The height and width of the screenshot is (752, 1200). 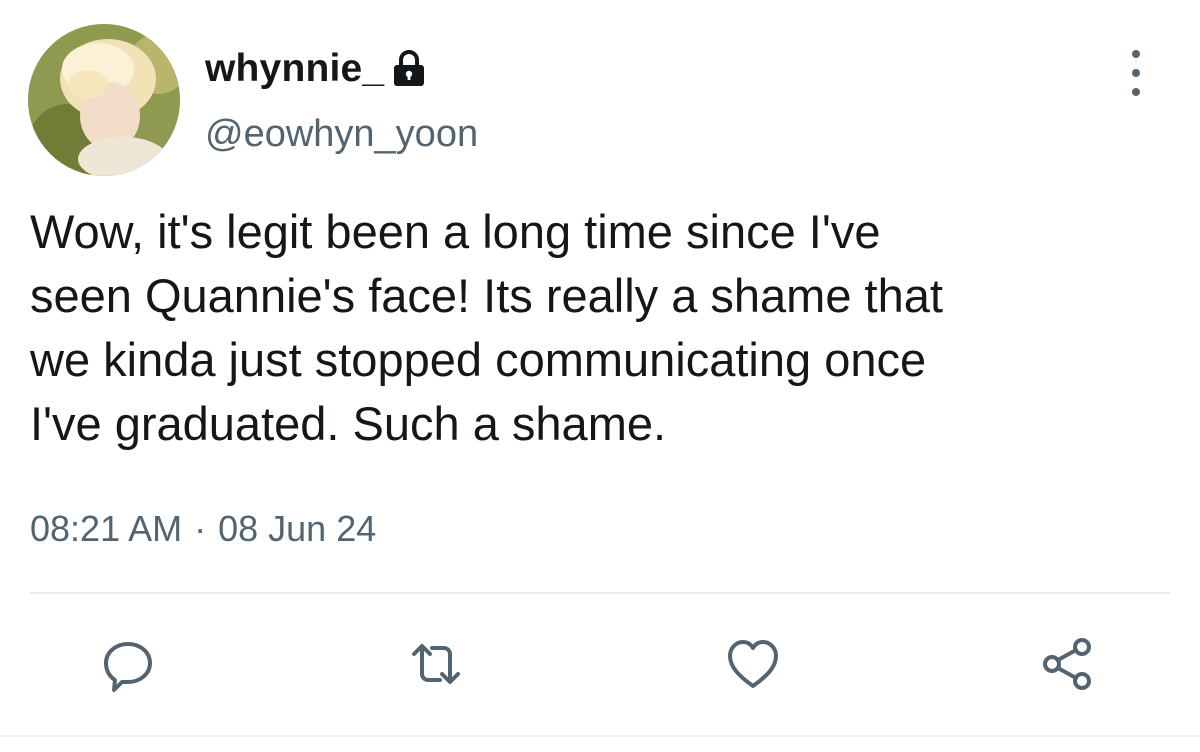 I want to click on reply-button, so click(x=128, y=664).